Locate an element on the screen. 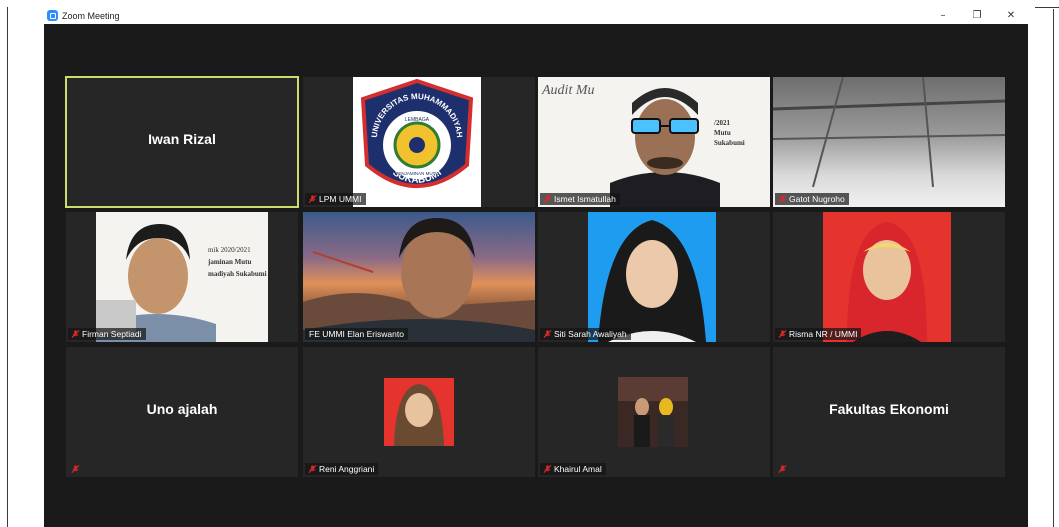  participant-name-label: Ismet Ismatullah is located at coordinates (580, 199).